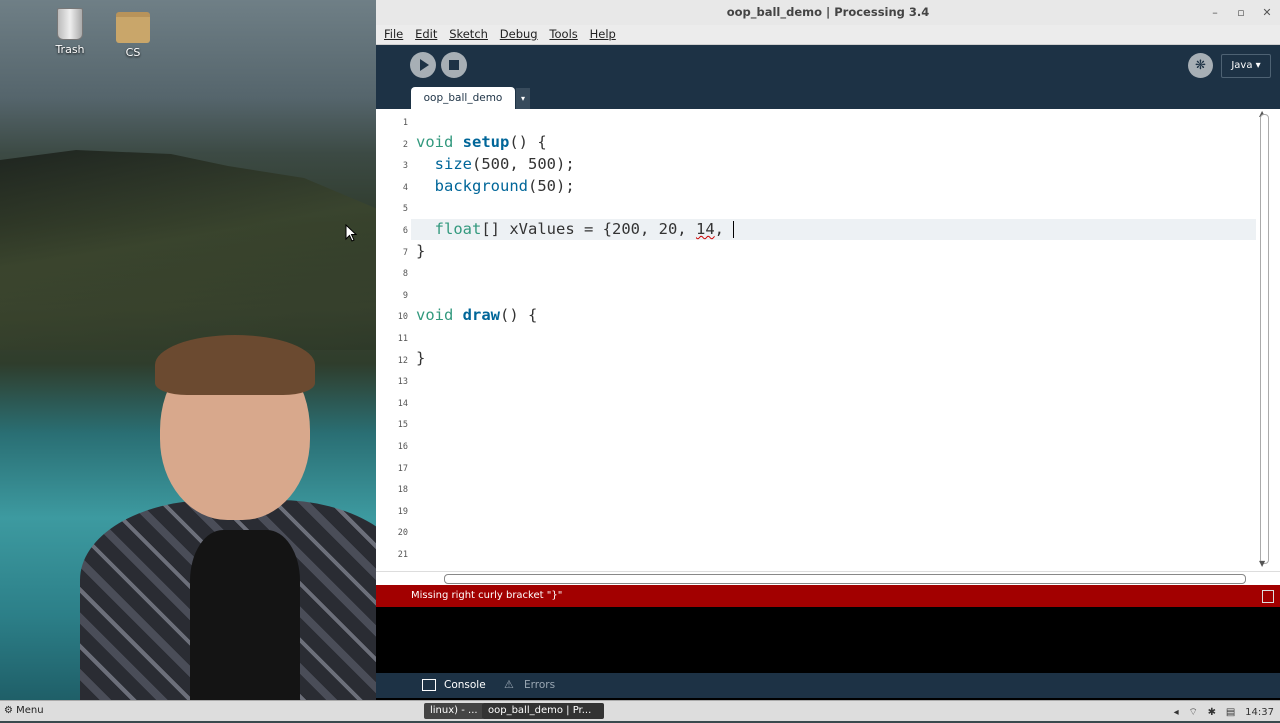 This screenshot has width=1280, height=723. What do you see at coordinates (1264, 339) in the screenshot?
I see `vertical-scroll-thumb` at bounding box center [1264, 339].